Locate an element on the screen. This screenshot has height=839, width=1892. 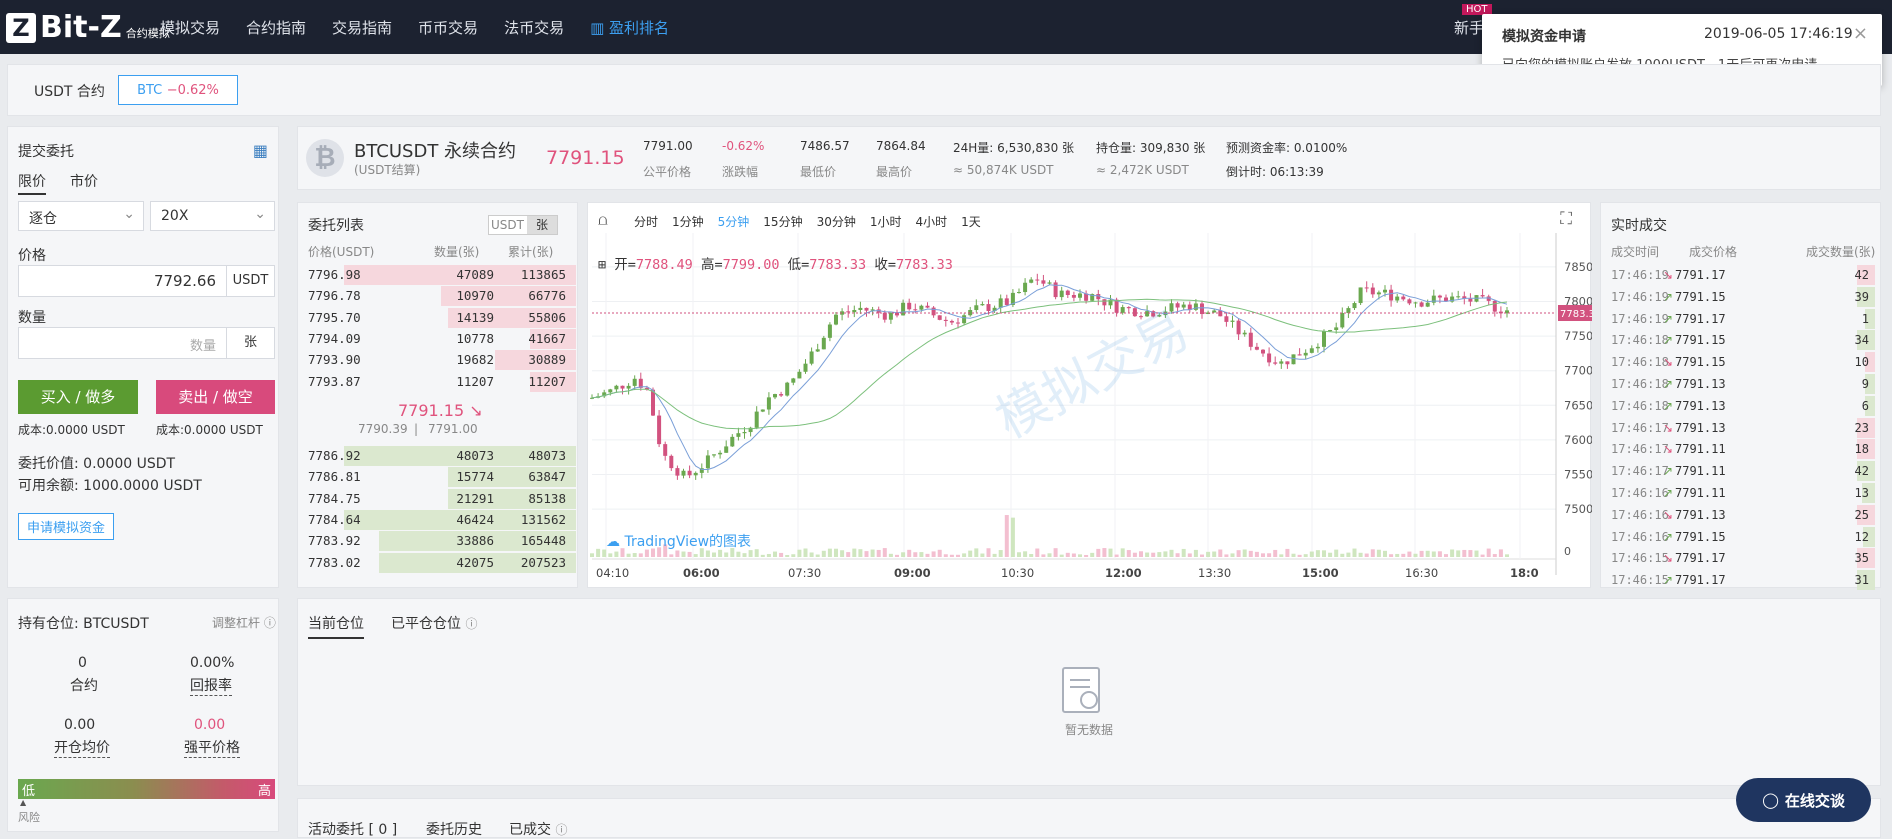
sell-short-button: 卖出 / 做空 is located at coordinates (215, 397).